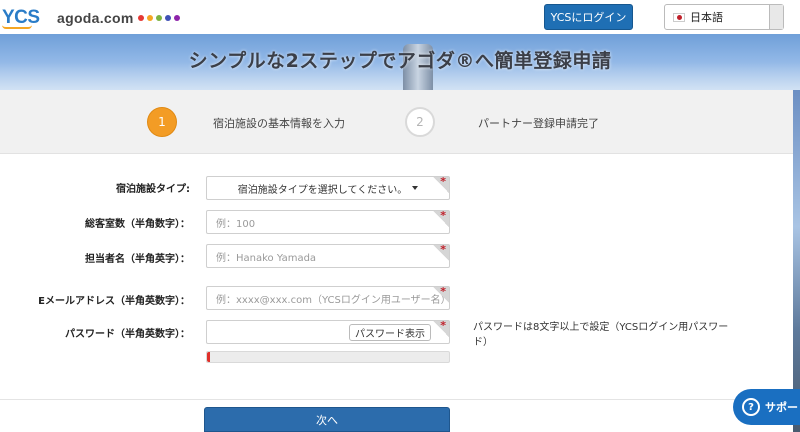  What do you see at coordinates (328, 331) in the screenshot?
I see `password-input: パスワード表示 *` at bounding box center [328, 331].